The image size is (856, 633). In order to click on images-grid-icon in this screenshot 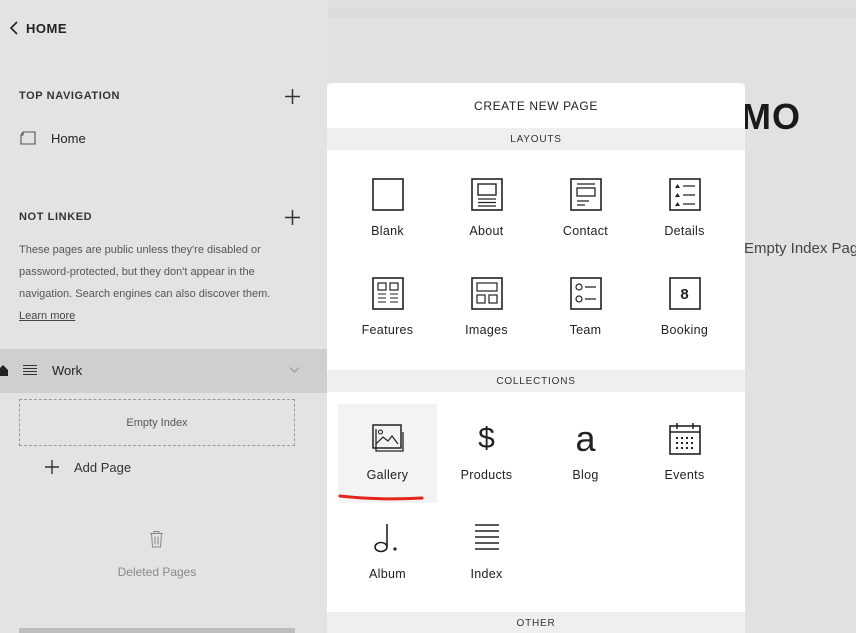, I will do `click(486, 293)`.